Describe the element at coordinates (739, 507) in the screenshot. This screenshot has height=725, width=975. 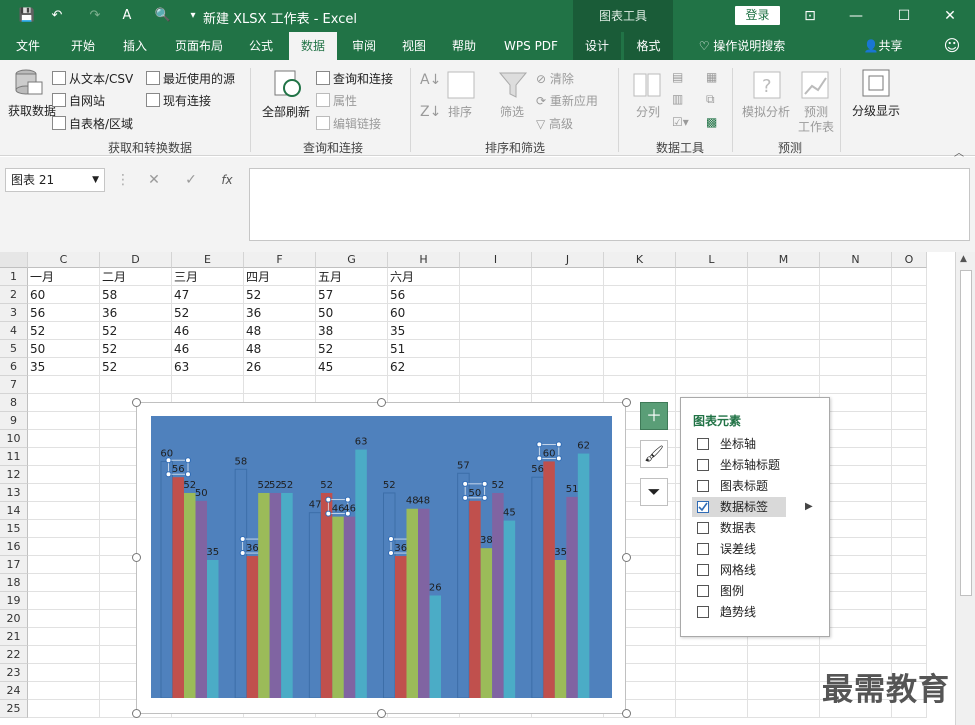
I see `chart-element-item: 数据标签` at that location.